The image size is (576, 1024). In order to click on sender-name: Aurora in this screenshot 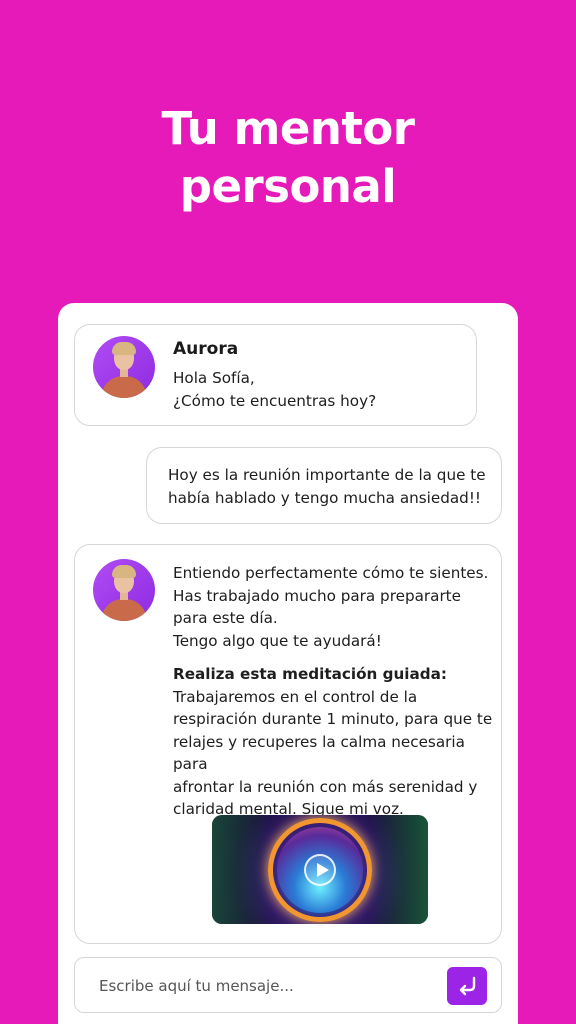, I will do `click(206, 349)`.